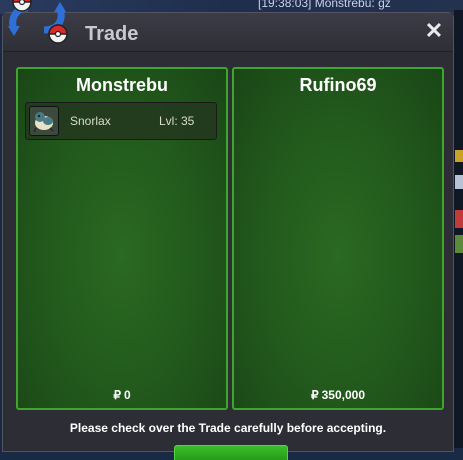  I want to click on game-background-right, so click(458, 229).